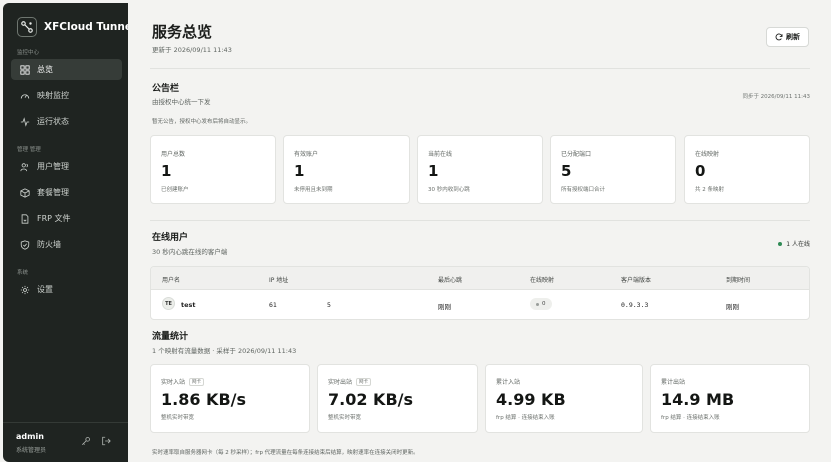 This screenshot has width=831, height=462. I want to click on gear-icon, so click(24, 289).